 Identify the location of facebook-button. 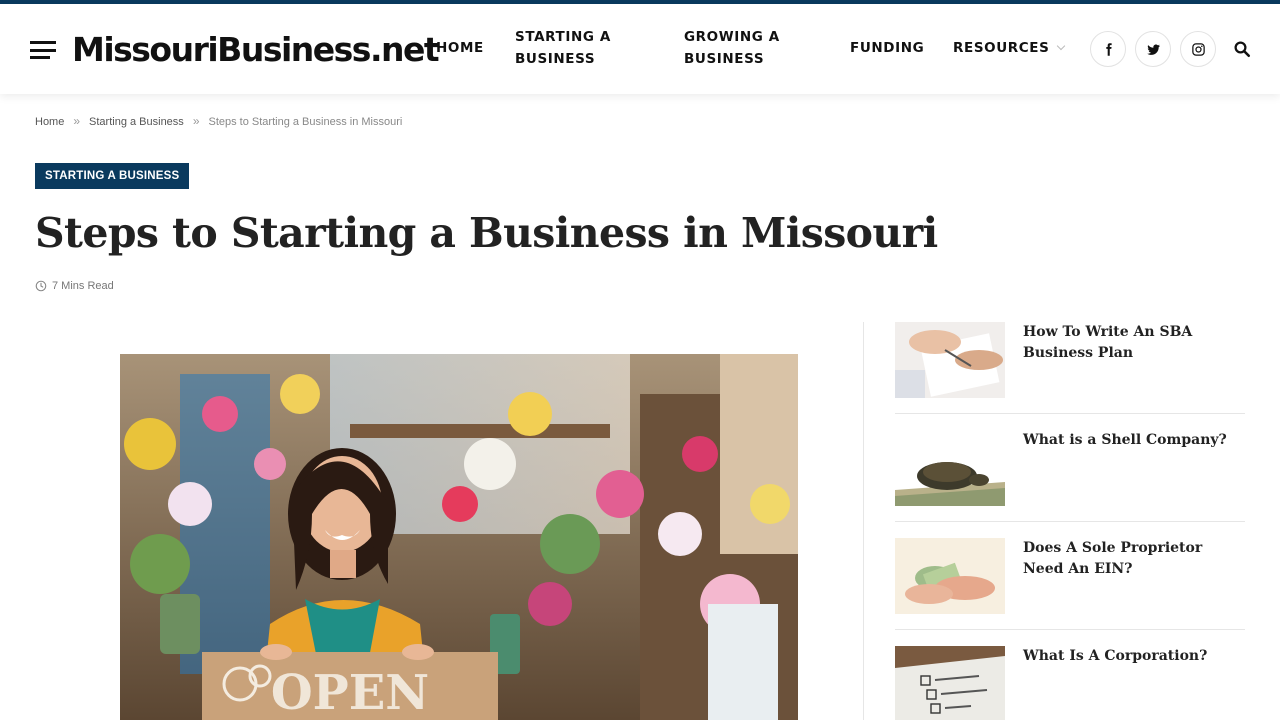
(1108, 49).